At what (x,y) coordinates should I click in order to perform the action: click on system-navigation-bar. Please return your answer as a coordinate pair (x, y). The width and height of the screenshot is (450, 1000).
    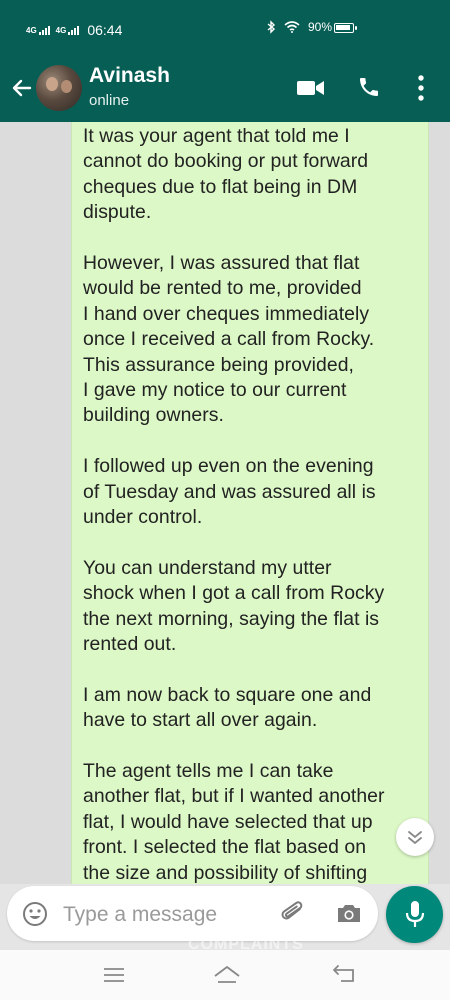
    Looking at the image, I should click on (225, 975).